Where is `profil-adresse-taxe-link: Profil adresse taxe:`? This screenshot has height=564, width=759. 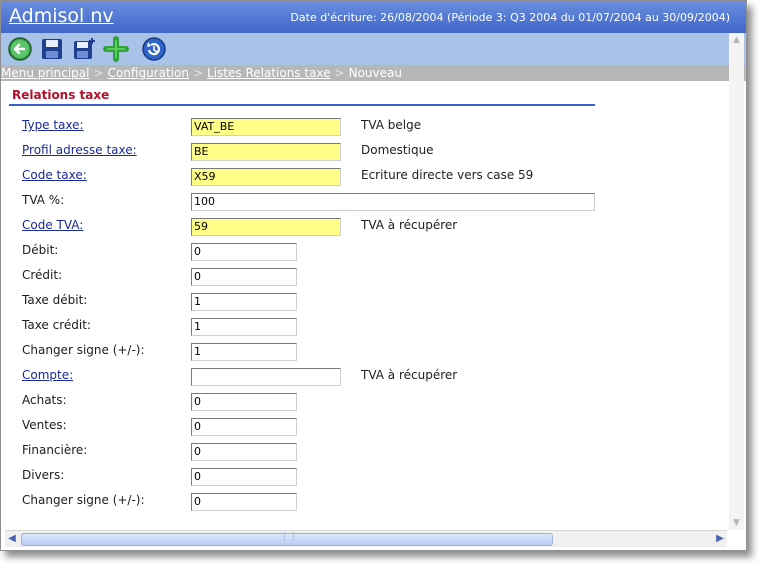
profil-adresse-taxe-link: Profil adresse taxe: is located at coordinates (79, 150).